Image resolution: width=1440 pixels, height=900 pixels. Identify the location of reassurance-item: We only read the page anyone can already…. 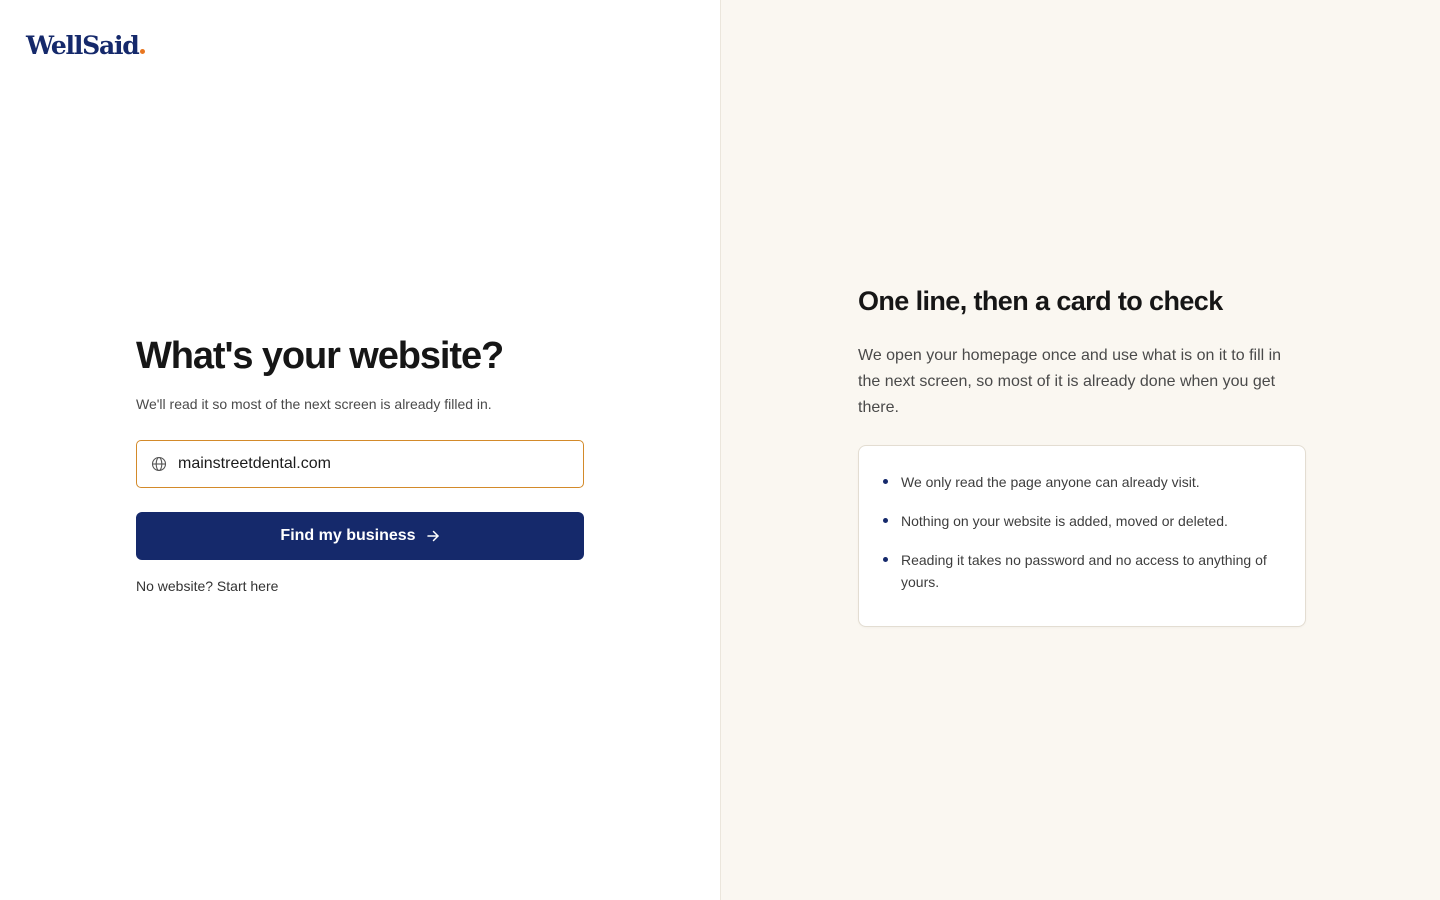
(1082, 482).